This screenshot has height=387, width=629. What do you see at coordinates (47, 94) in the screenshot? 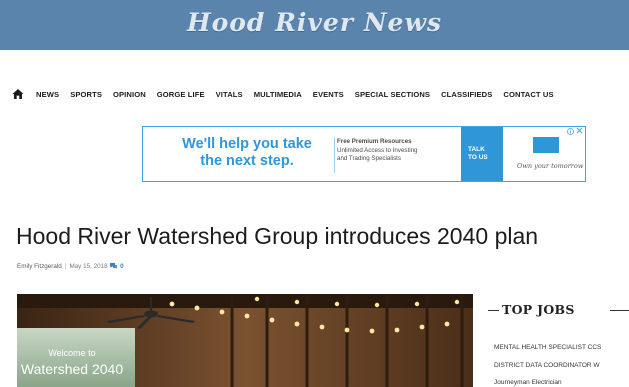
I see `nav-item-news: NEWS` at bounding box center [47, 94].